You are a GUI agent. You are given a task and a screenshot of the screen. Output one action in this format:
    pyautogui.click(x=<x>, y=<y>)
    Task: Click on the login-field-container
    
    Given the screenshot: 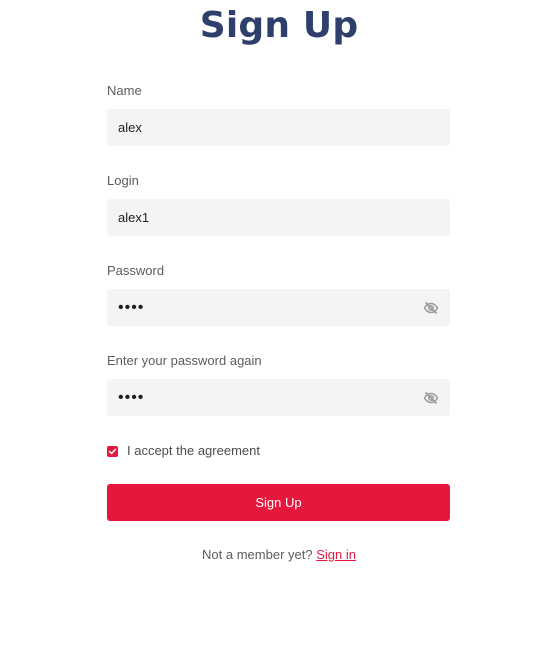 What is the action you would take?
    pyautogui.click(x=278, y=217)
    